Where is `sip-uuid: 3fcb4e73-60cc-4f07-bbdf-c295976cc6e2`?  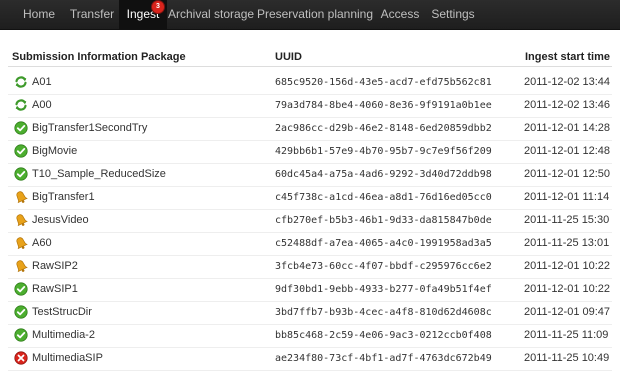
sip-uuid: 3fcb4e73-60cc-4f07-bbdf-c295976cc6e2 is located at coordinates (383, 266).